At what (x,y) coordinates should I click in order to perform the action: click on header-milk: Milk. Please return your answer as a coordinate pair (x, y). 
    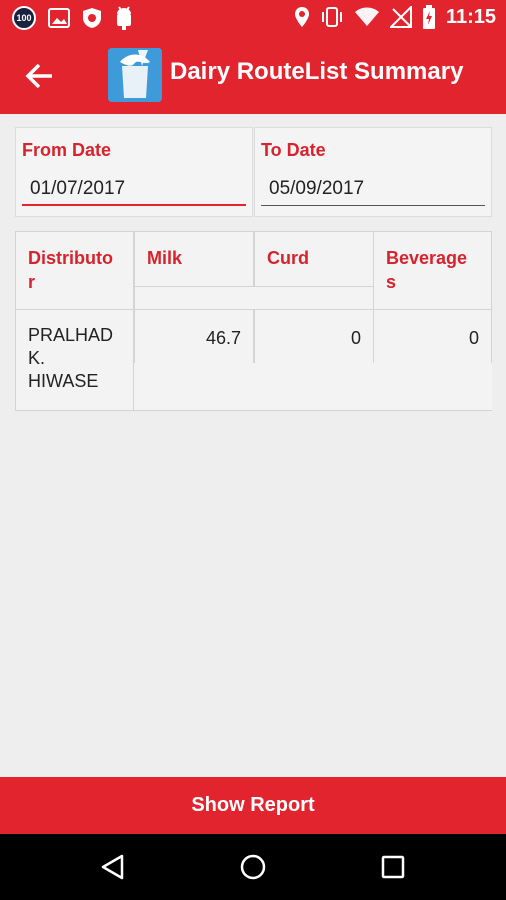
    Looking at the image, I should click on (194, 259).